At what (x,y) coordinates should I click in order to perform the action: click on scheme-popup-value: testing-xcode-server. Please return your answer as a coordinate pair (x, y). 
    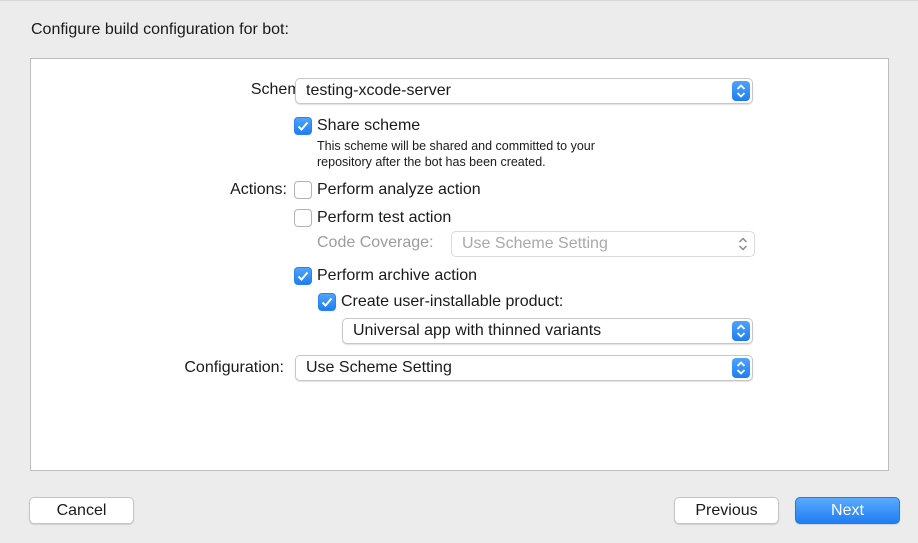
    Looking at the image, I should click on (378, 90).